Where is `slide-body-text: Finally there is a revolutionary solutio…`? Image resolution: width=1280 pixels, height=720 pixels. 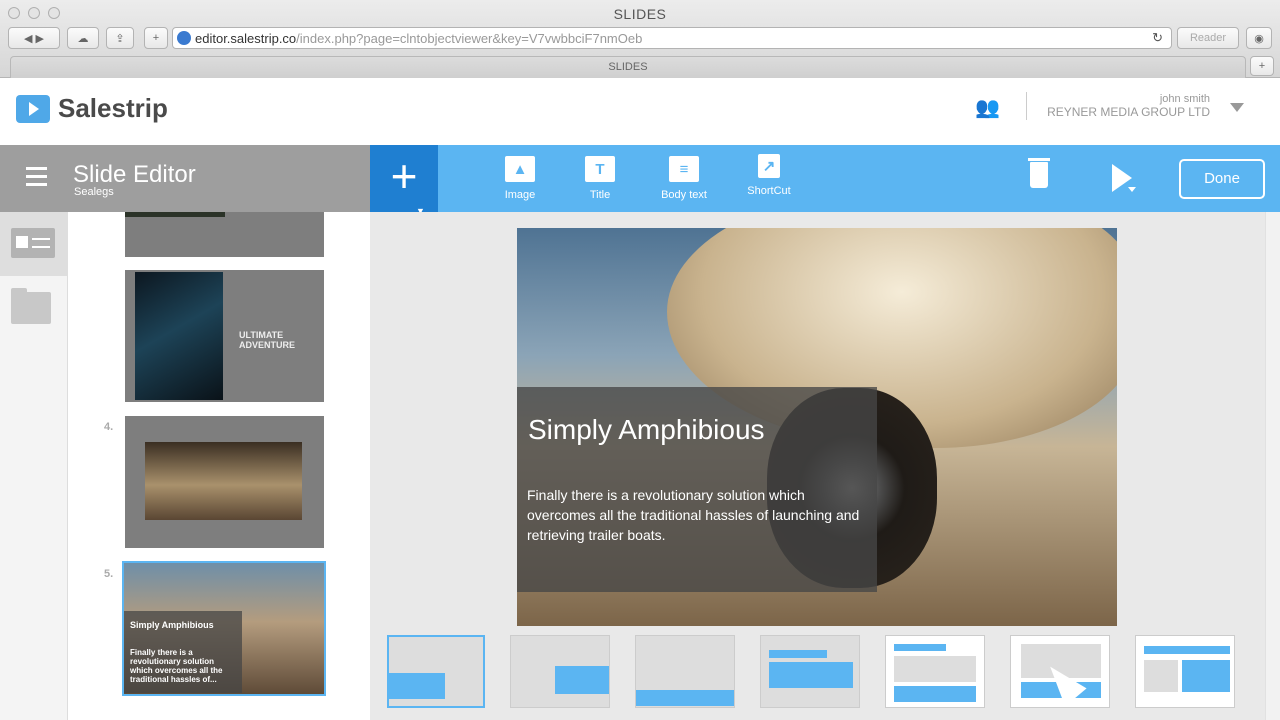 slide-body-text: Finally there is a revolutionary solutio… is located at coordinates (697, 515).